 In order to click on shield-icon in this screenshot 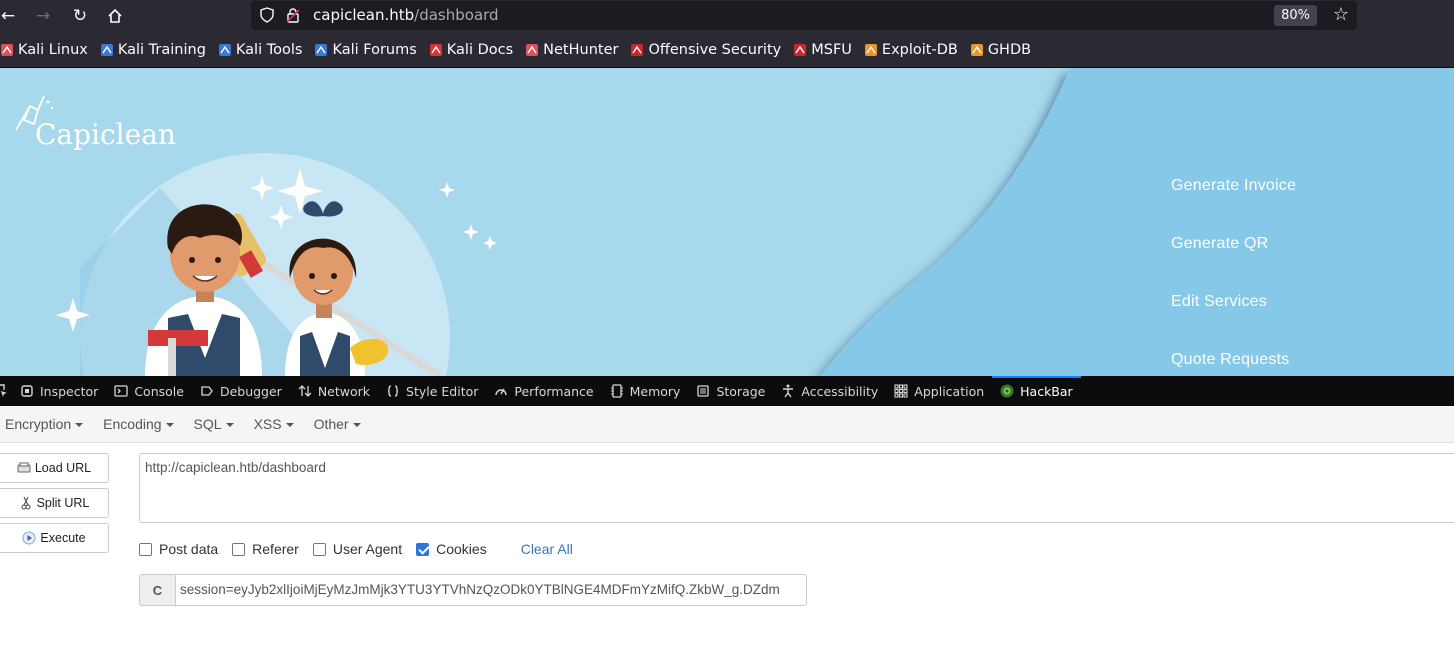, I will do `click(267, 15)`.